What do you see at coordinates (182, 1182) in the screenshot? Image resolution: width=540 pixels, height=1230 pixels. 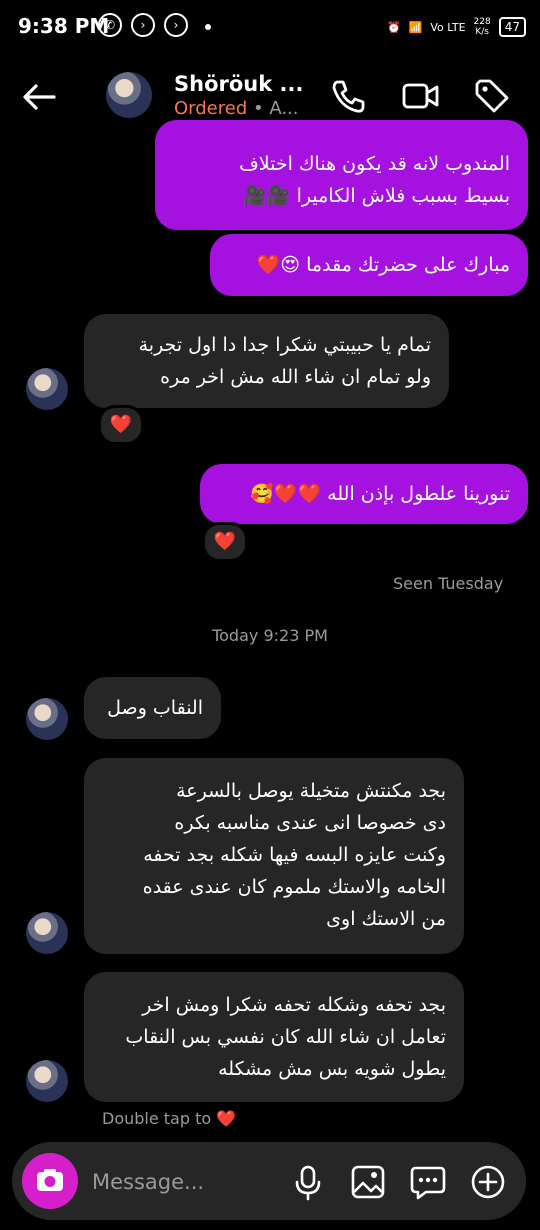 I see `message-input` at bounding box center [182, 1182].